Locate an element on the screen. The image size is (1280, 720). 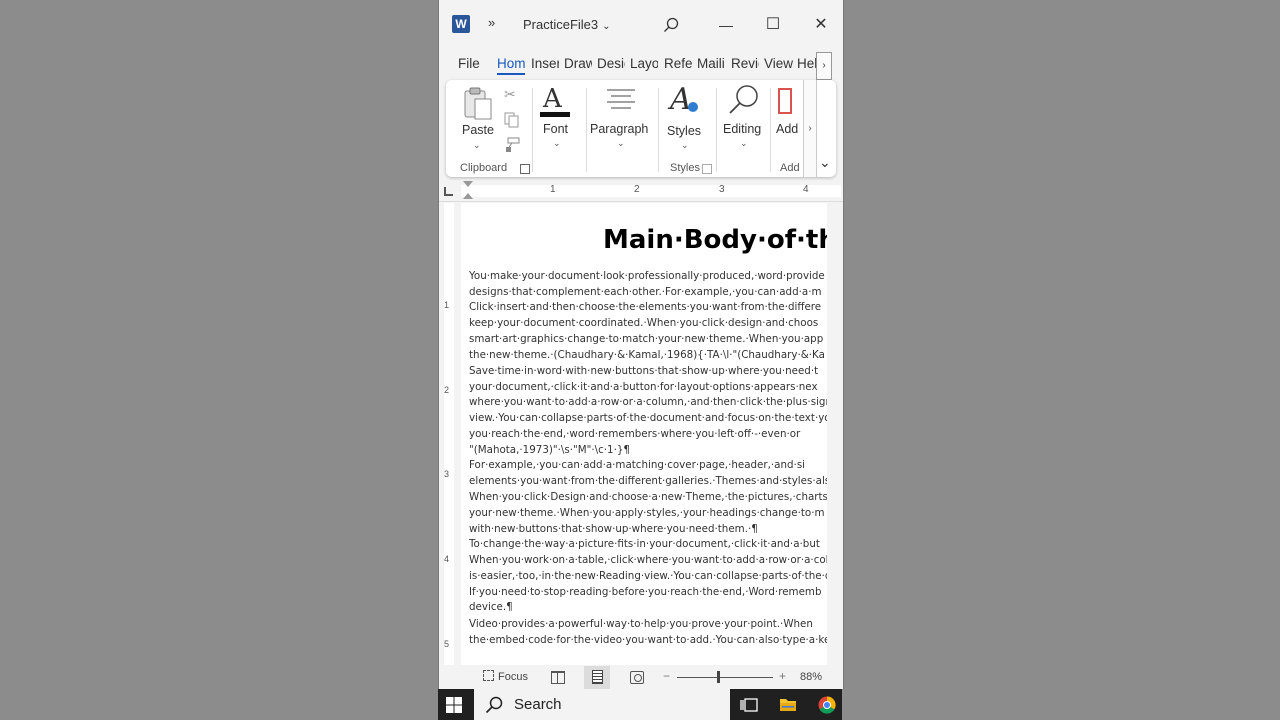
ribbon-separator is located at coordinates (532, 130).